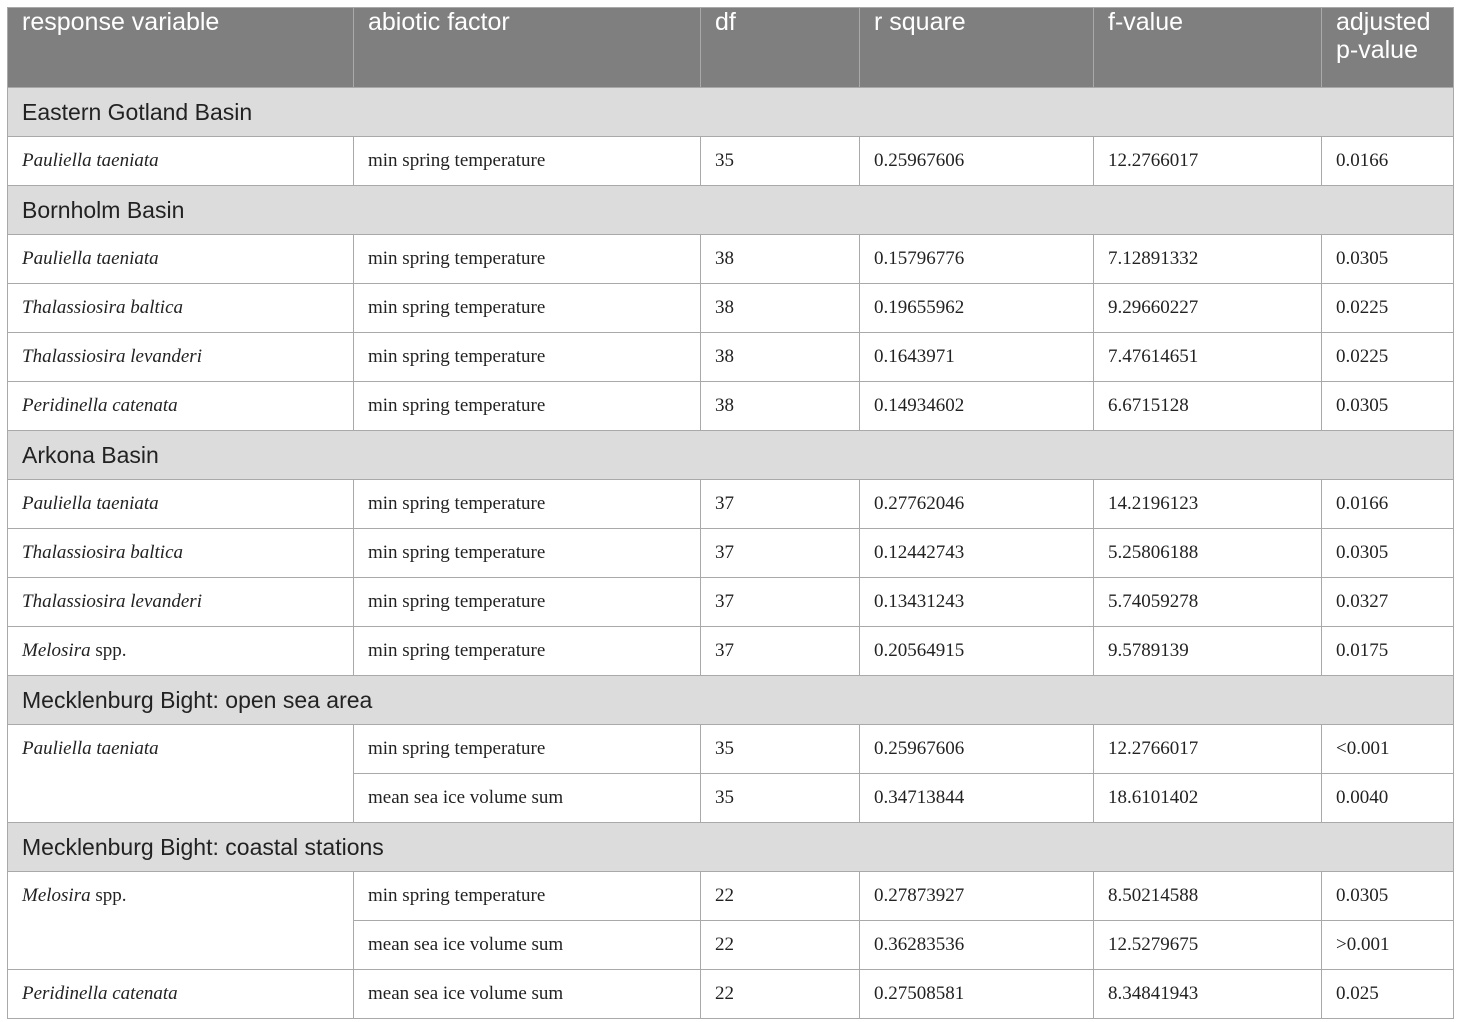 The width and height of the screenshot is (1460, 1022). What do you see at coordinates (100, 405) in the screenshot?
I see `species-name: Peridinella catenata` at bounding box center [100, 405].